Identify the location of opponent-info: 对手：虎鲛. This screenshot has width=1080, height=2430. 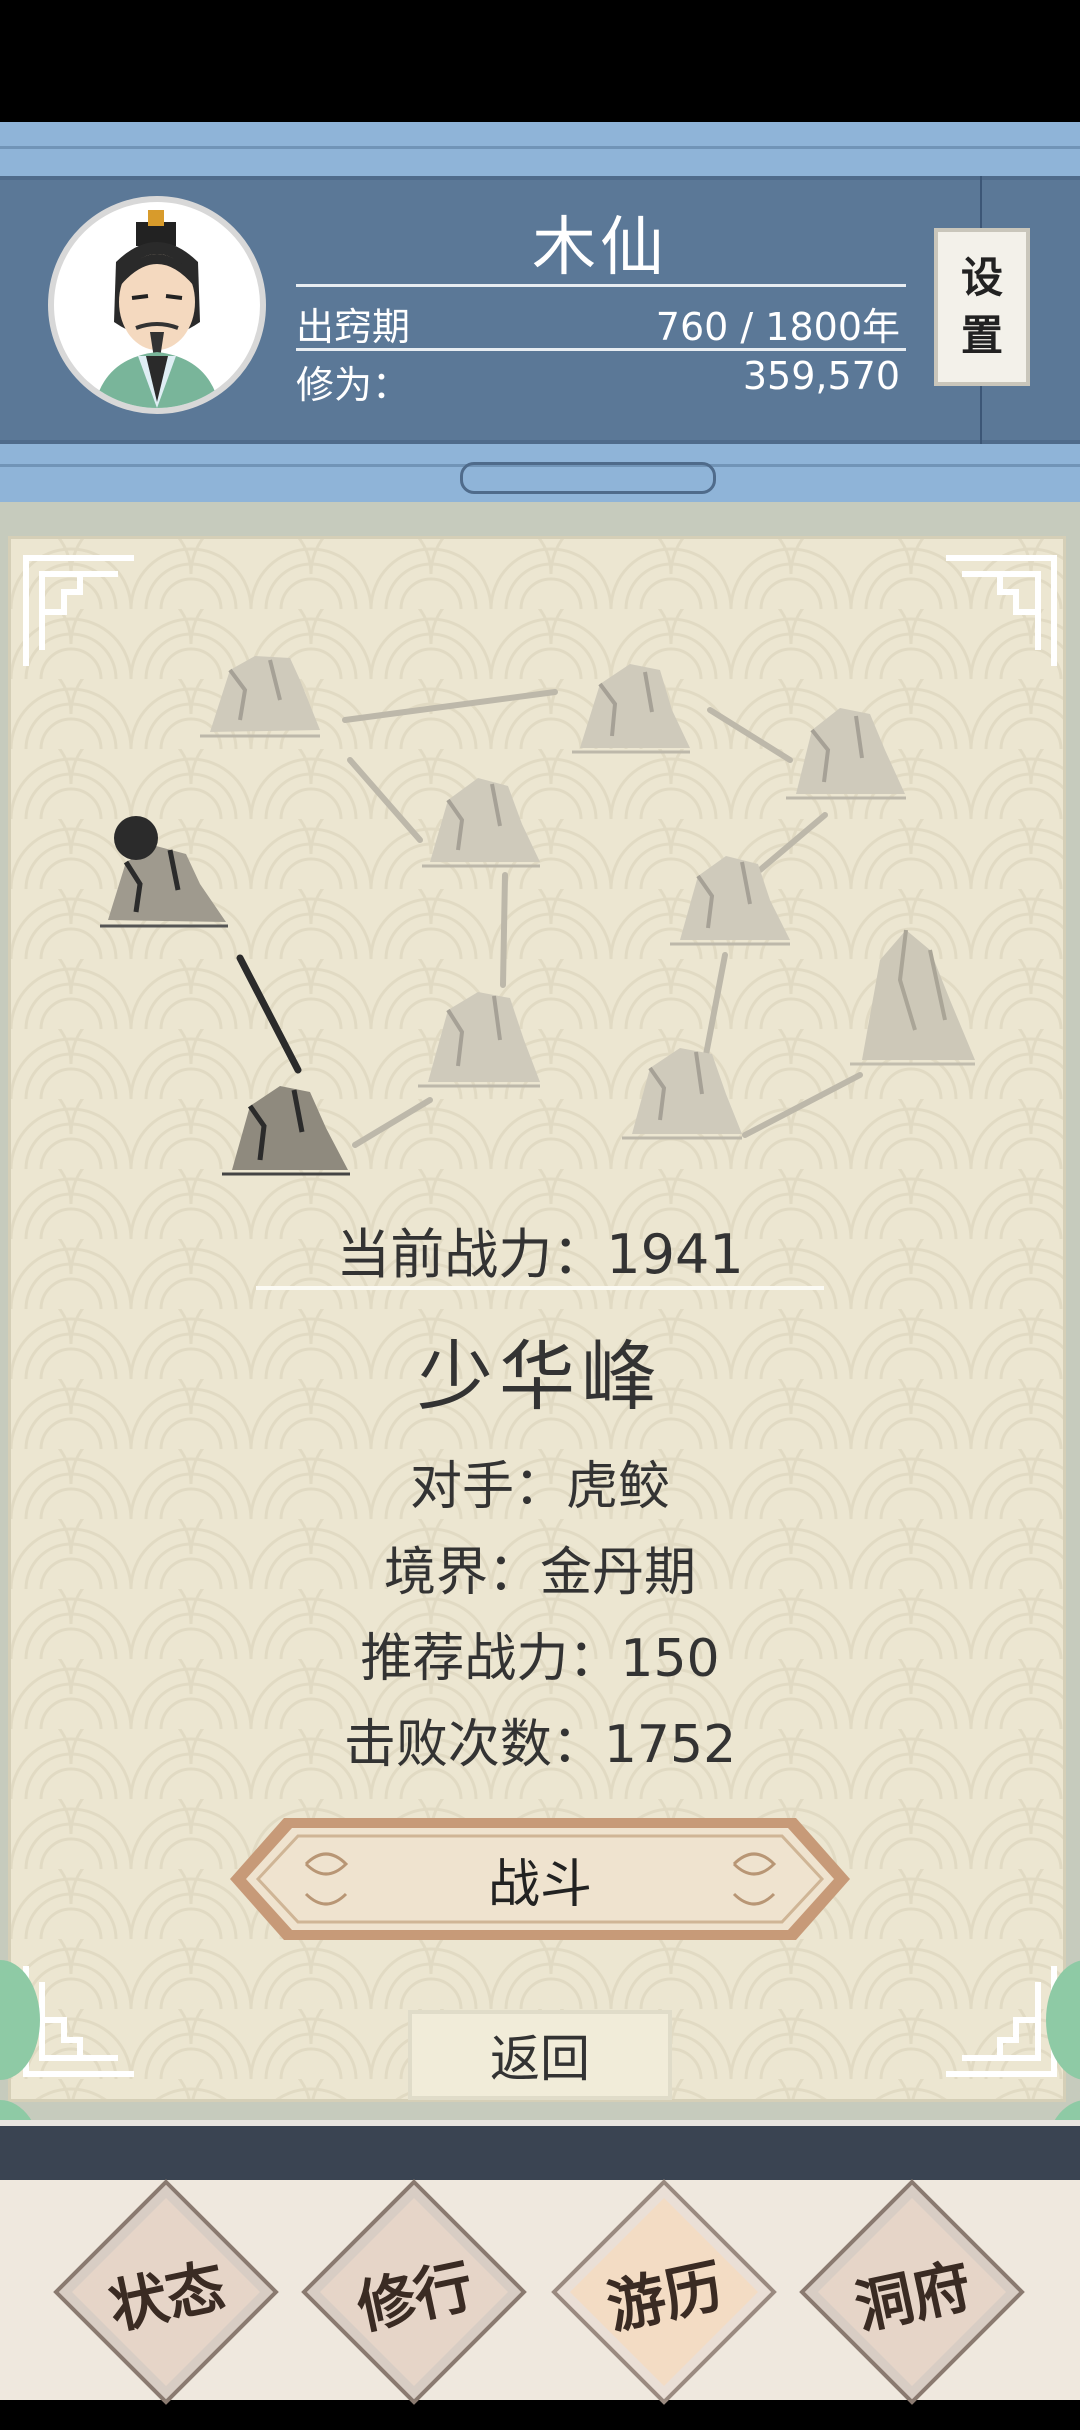
(539, 1487).